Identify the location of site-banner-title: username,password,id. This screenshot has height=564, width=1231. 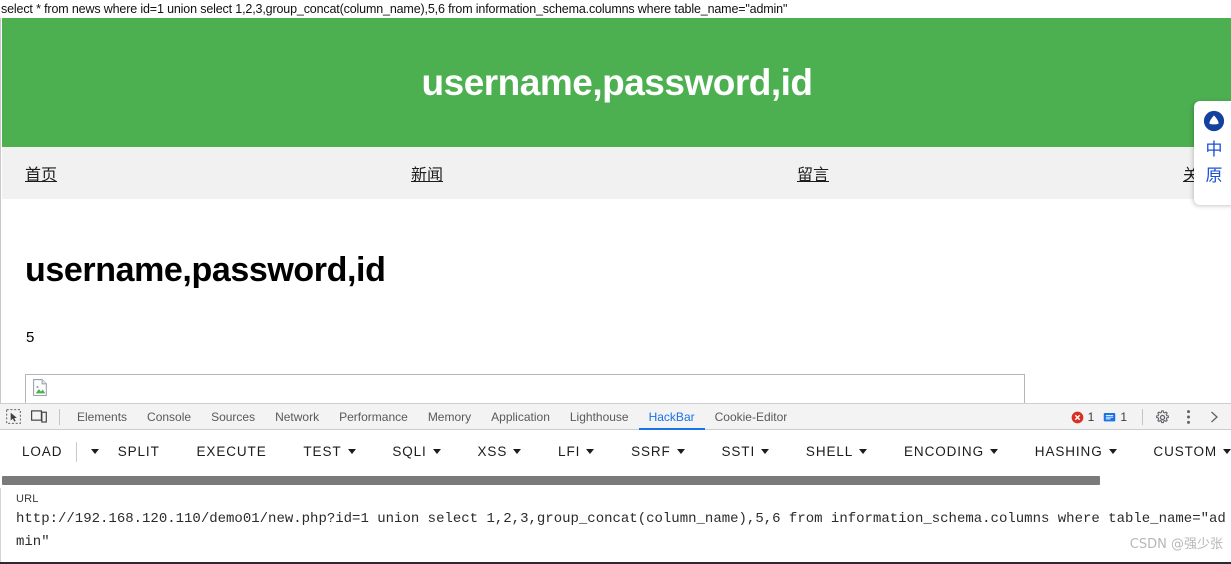
(617, 82).